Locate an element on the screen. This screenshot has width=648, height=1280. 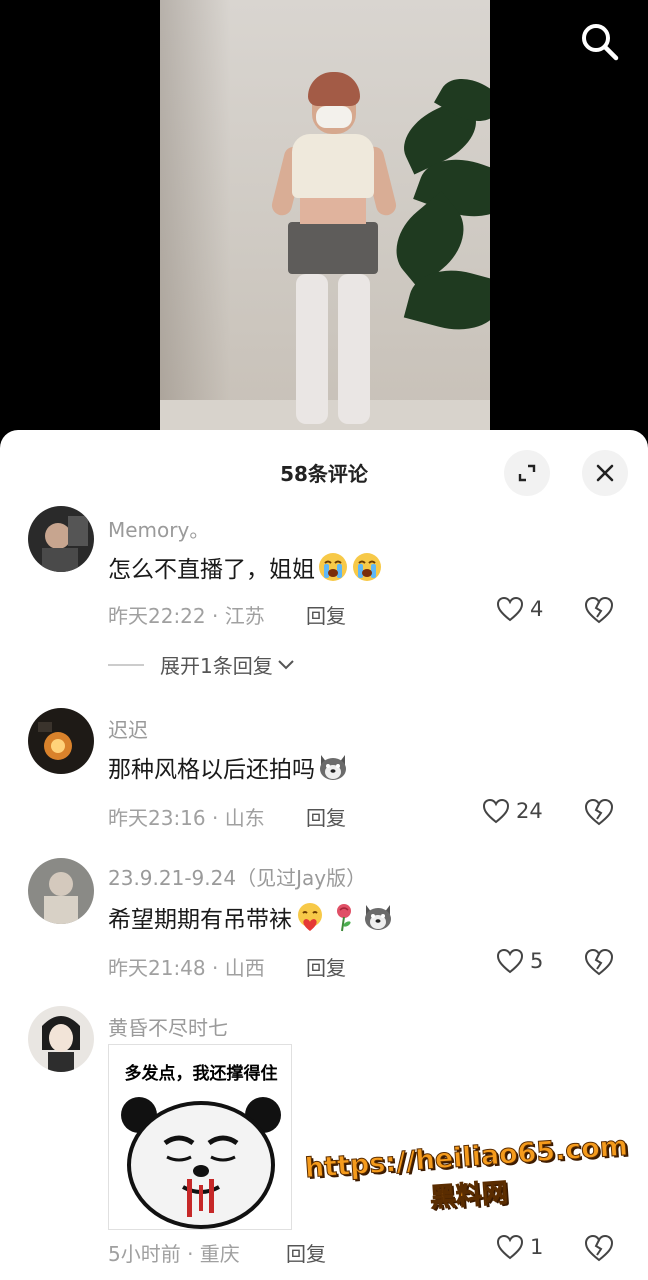
video-plant is located at coordinates (435, 233).